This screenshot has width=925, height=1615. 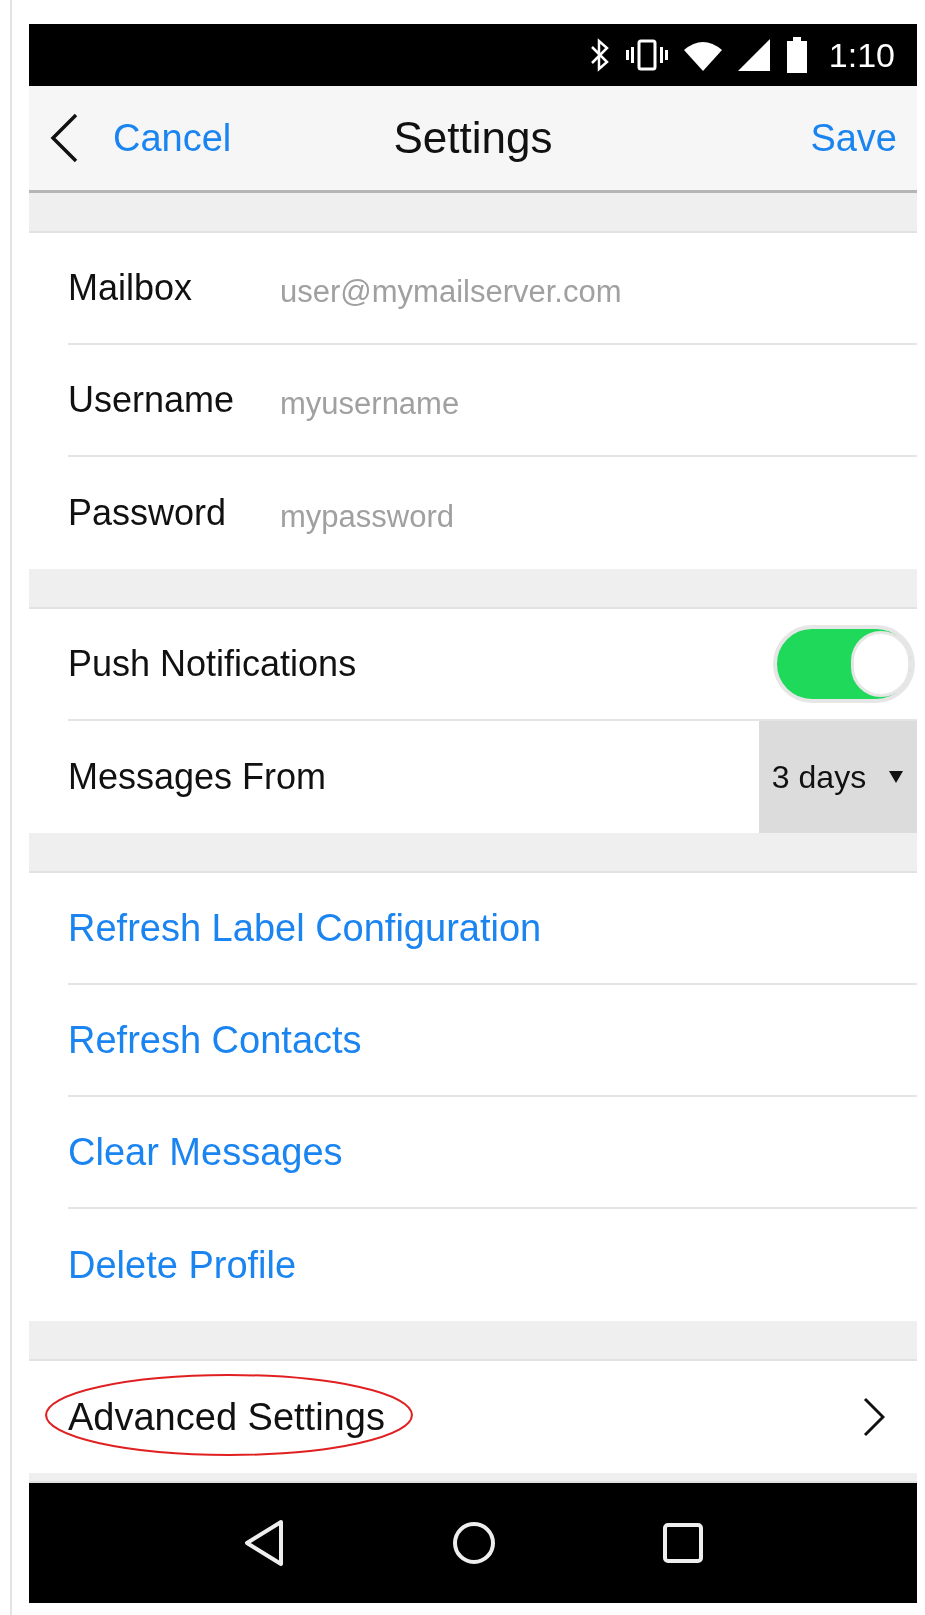 What do you see at coordinates (148, 513) in the screenshot?
I see `field-label: Password` at bounding box center [148, 513].